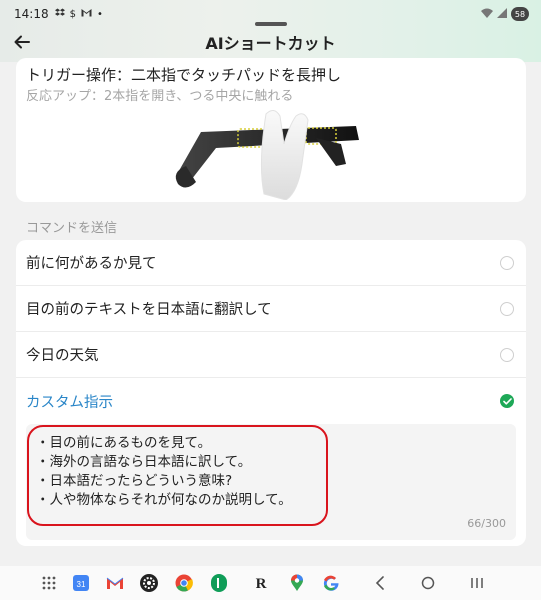  I want to click on command-option-weather: 今日の天気, so click(271, 355).